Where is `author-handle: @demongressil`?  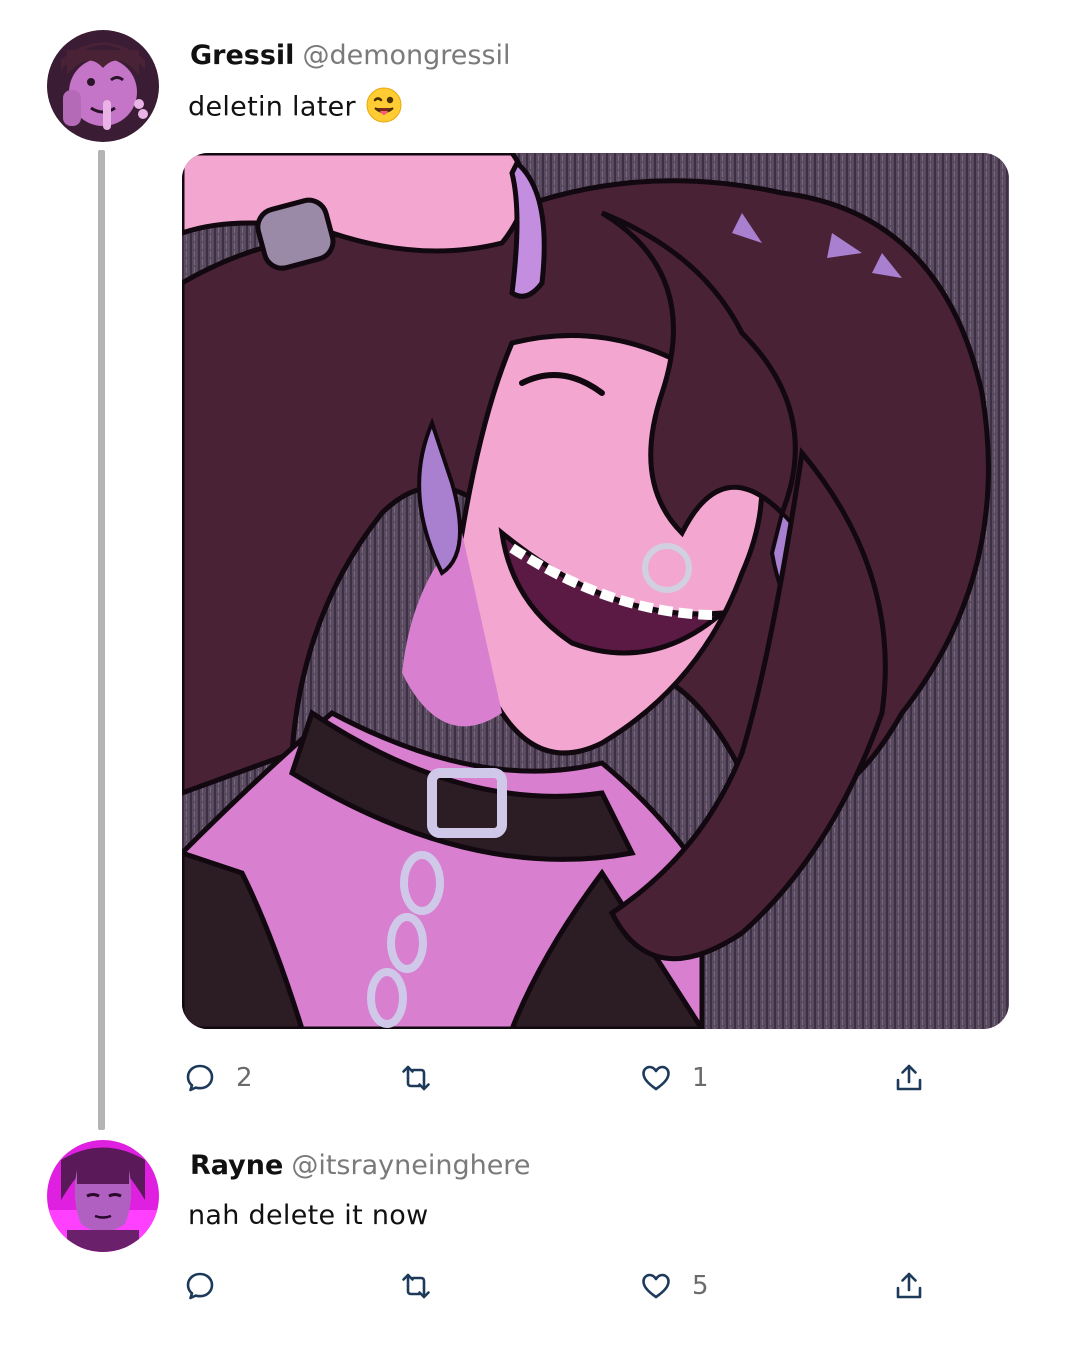 author-handle: @demongressil is located at coordinates (406, 55).